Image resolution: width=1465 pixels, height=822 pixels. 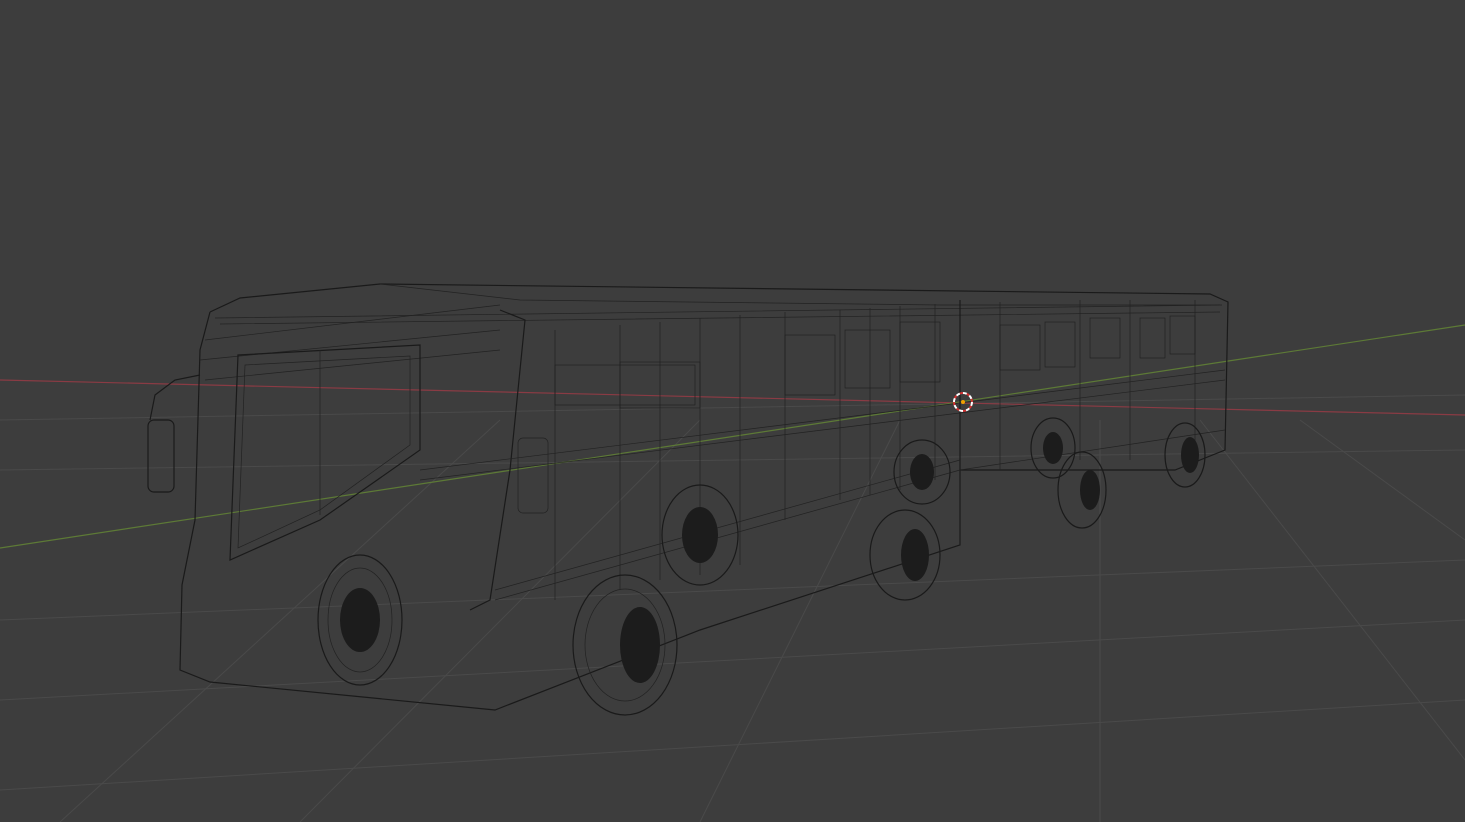 What do you see at coordinates (360, 620) in the screenshot?
I see `front-wheel-left` at bounding box center [360, 620].